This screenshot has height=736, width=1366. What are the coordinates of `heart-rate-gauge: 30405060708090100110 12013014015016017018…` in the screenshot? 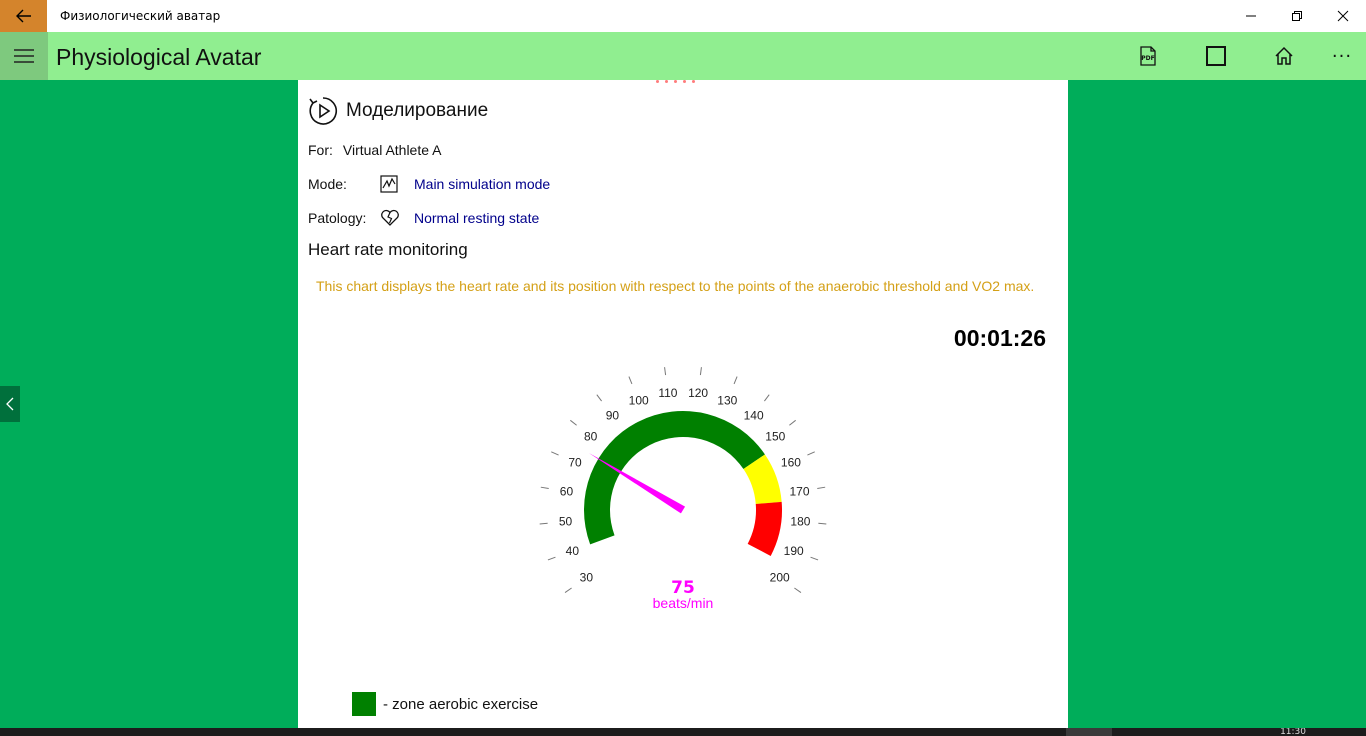 It's located at (683, 489).